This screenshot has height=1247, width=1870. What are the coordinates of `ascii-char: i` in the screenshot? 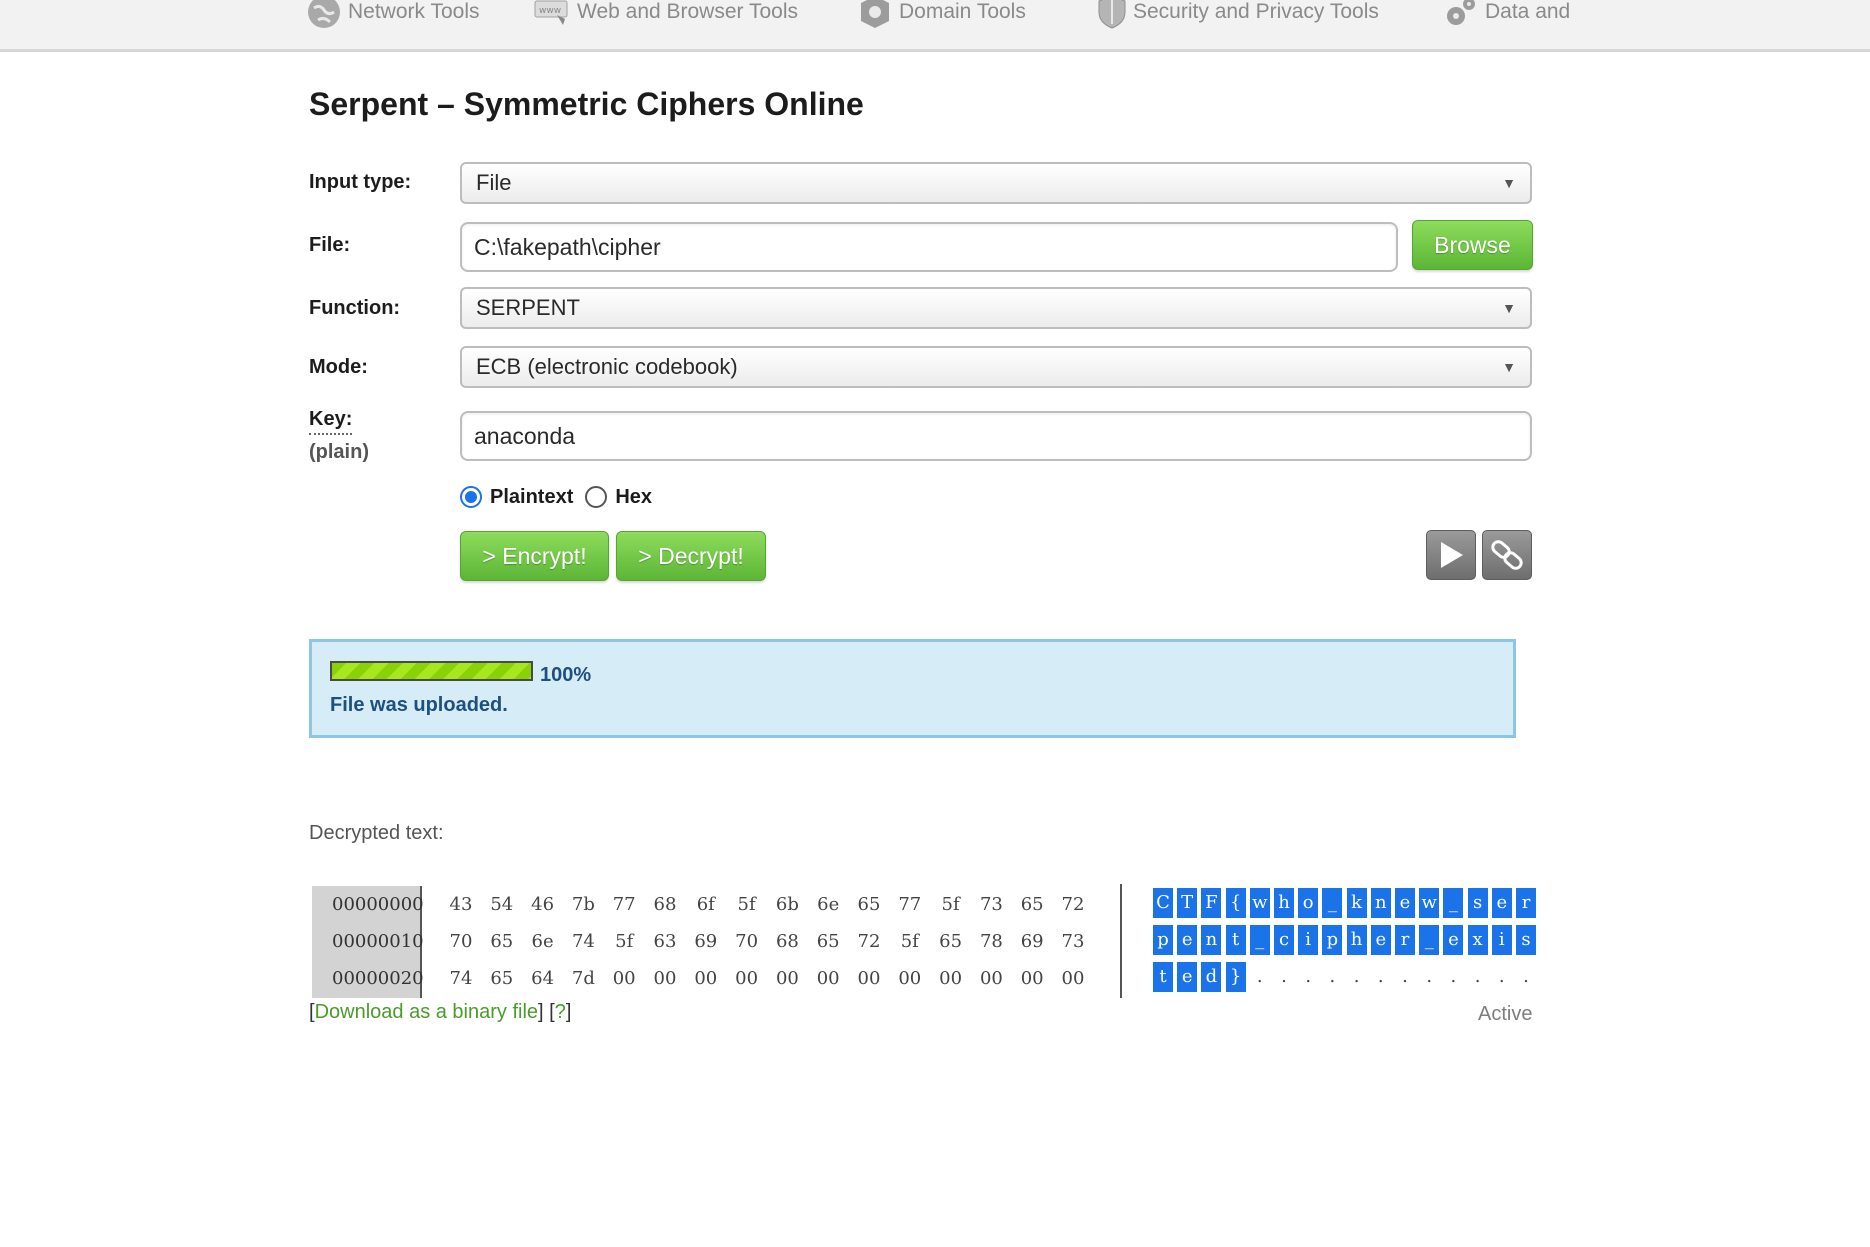 It's located at (1501, 940).